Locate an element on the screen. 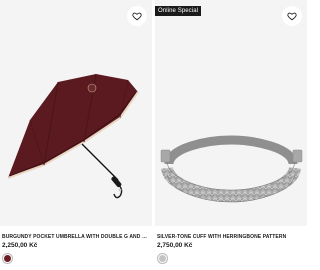  bracelet-image is located at coordinates (231, 169).